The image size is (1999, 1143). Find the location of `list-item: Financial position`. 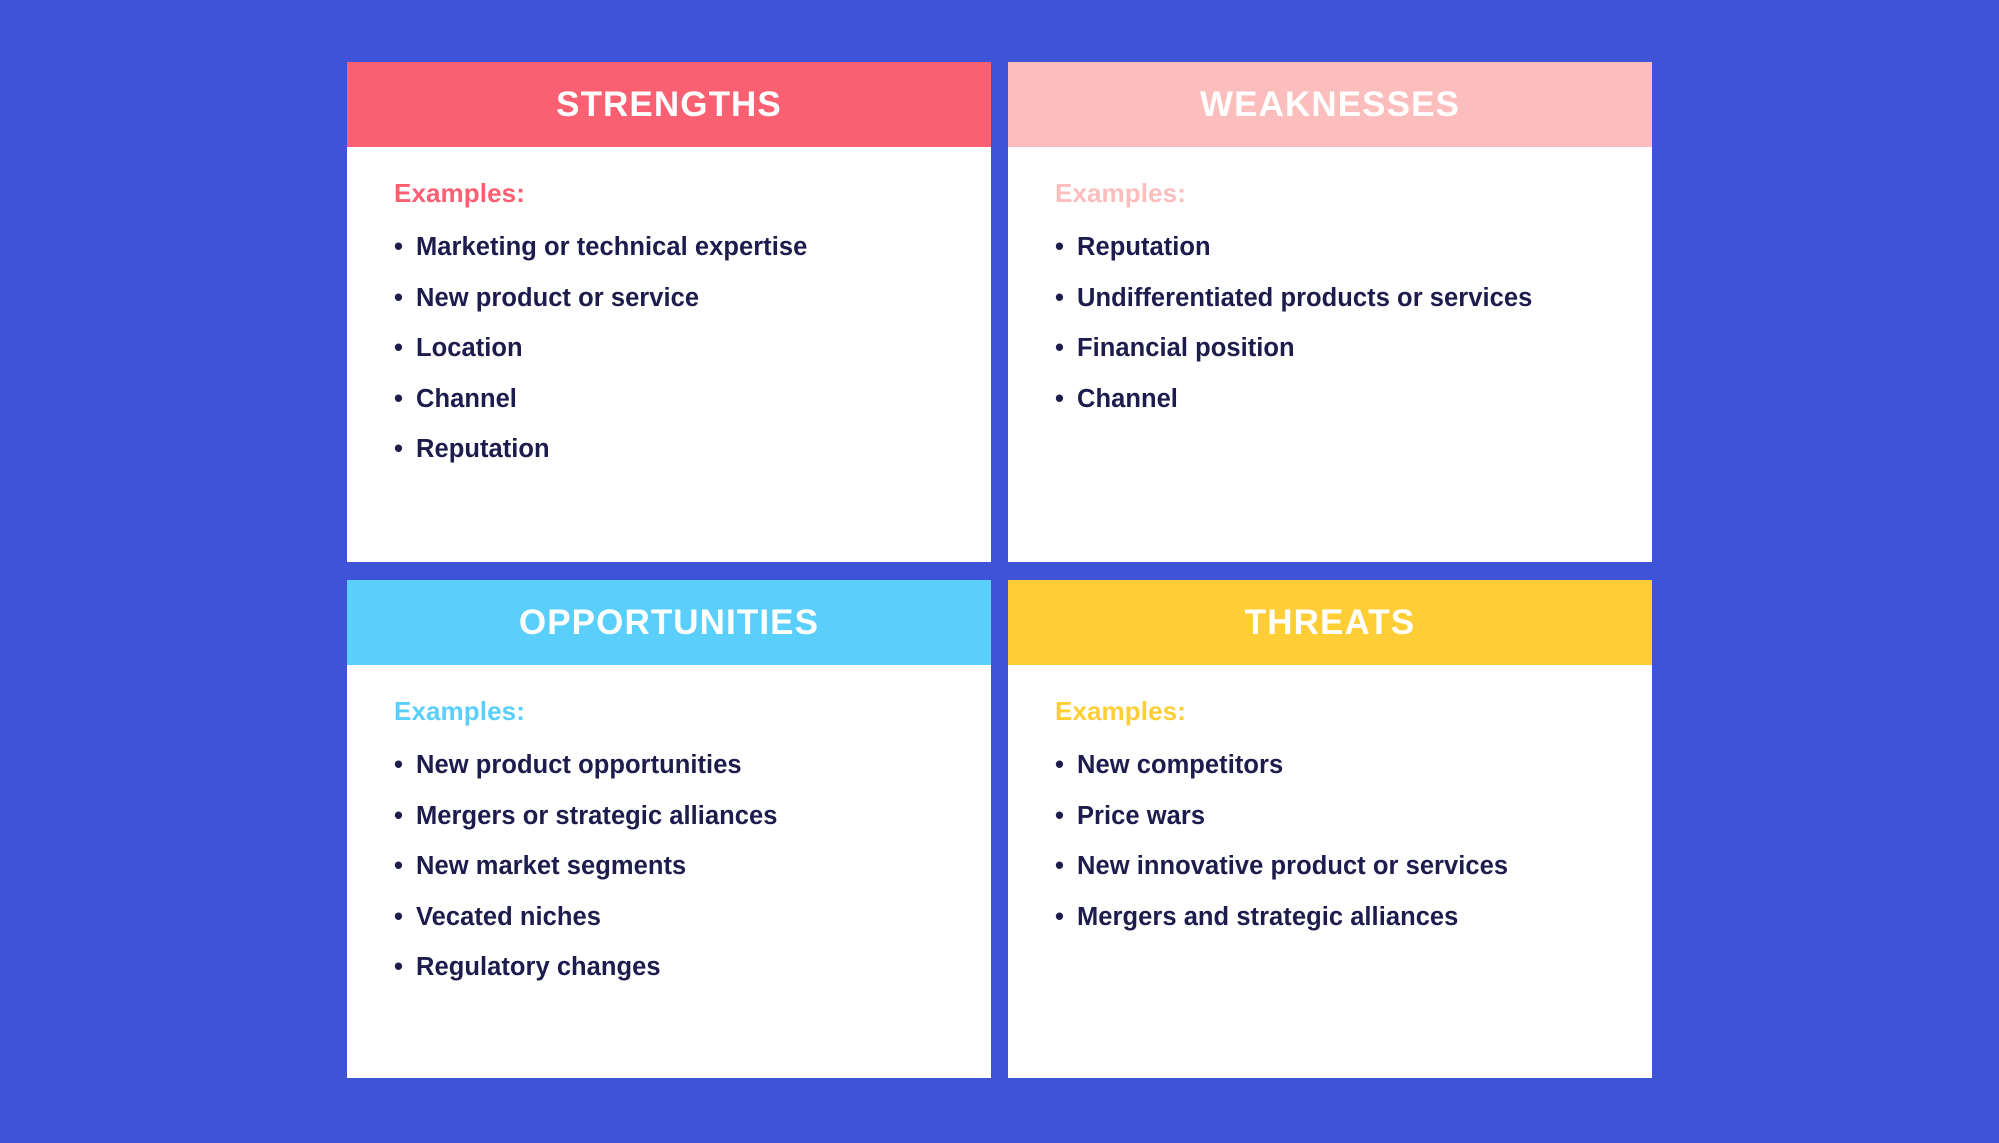

list-item: Financial position is located at coordinates (1353, 348).